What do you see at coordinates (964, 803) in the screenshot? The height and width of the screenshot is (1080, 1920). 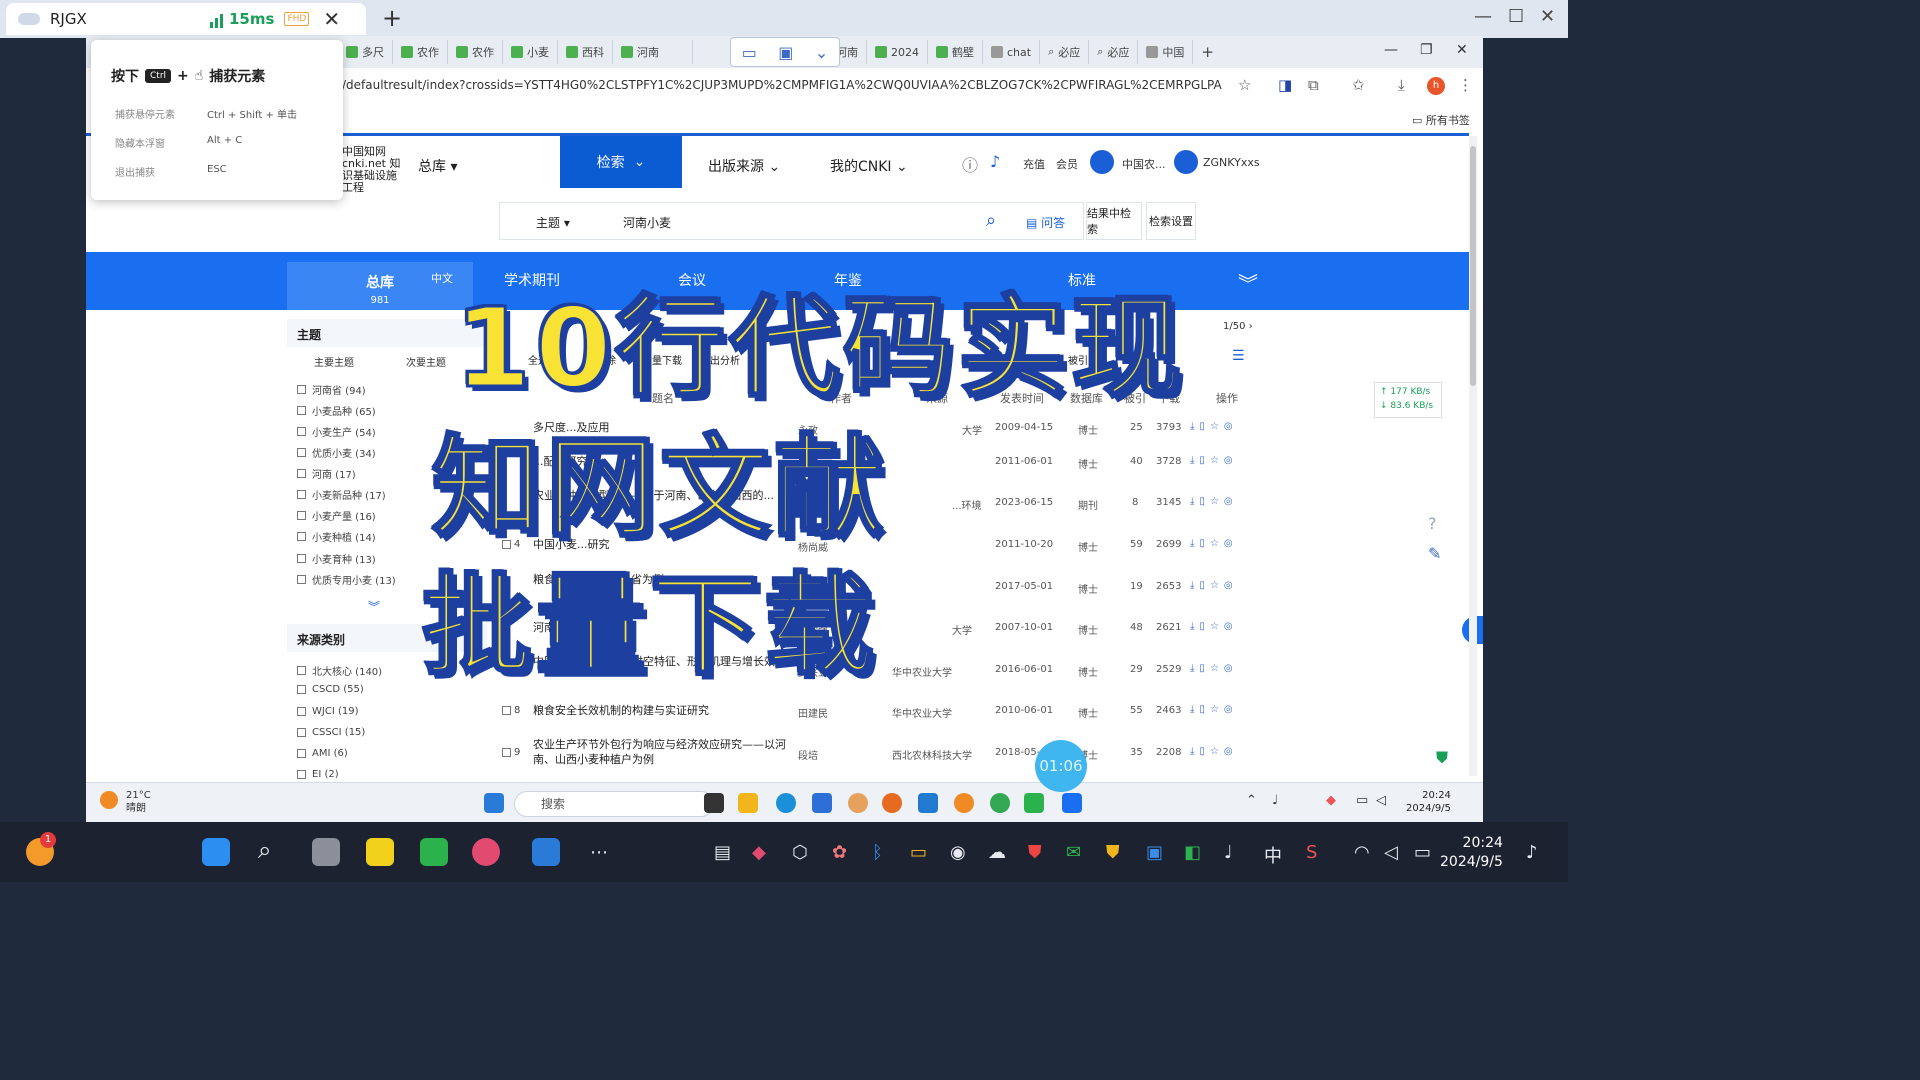 I see `search-app-icon` at bounding box center [964, 803].